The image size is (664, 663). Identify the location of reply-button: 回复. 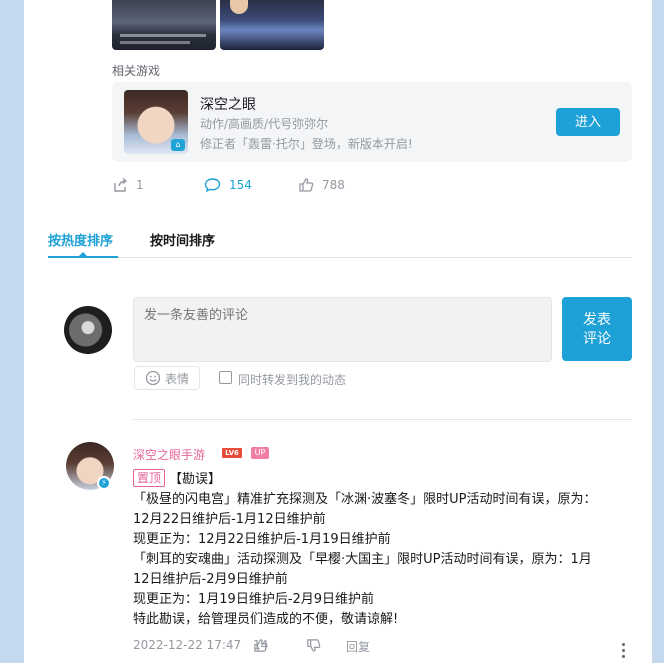
(358, 646).